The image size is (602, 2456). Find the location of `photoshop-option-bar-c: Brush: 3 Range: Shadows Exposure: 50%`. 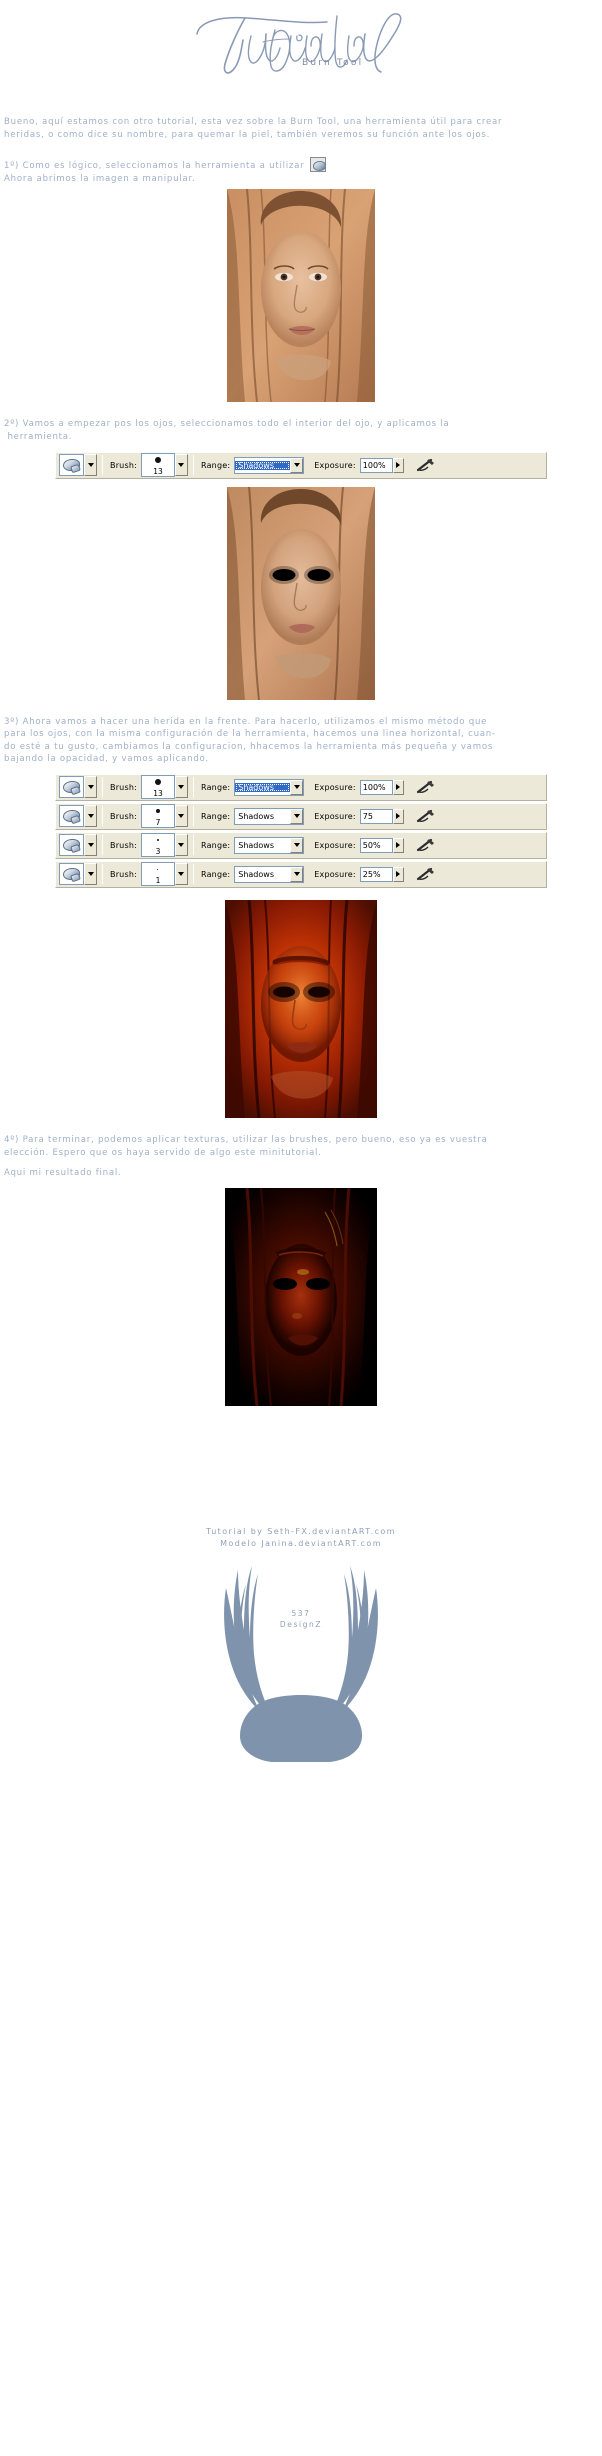

photoshop-option-bar-c: Brush: 3 Range: Shadows Exposure: 50% is located at coordinates (301, 845).